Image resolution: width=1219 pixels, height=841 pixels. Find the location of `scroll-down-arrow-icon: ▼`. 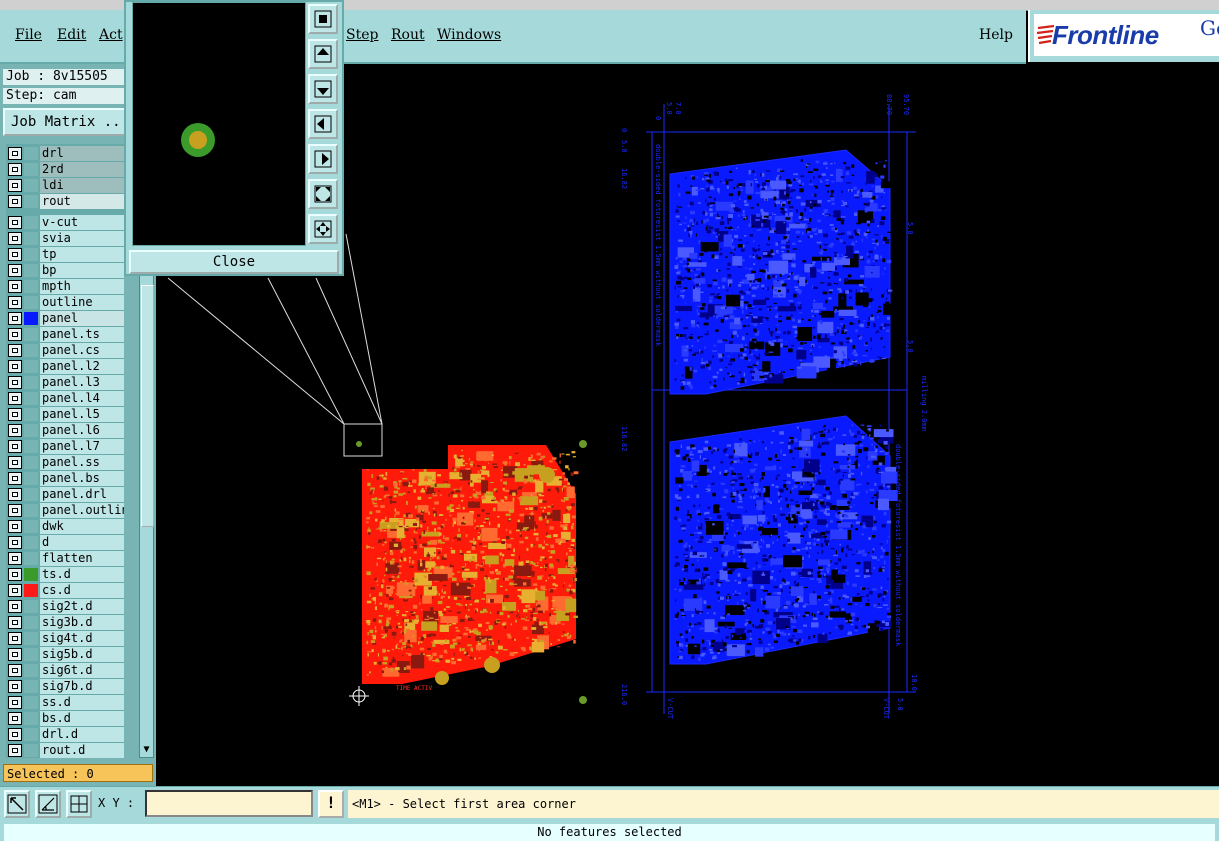

scroll-down-arrow-icon: ▼ is located at coordinates (146, 750).